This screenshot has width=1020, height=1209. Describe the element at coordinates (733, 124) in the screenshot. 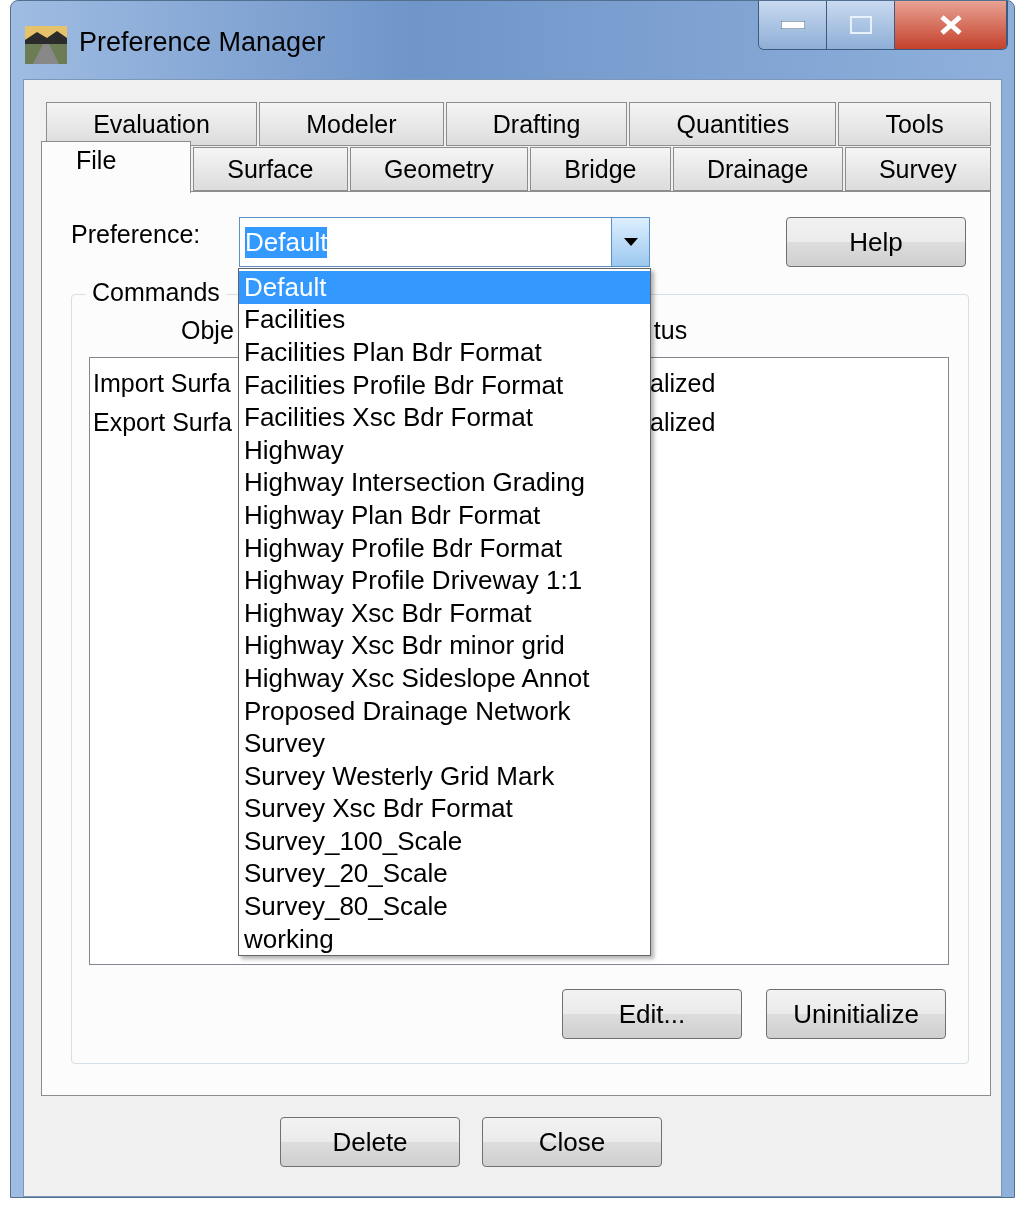

I see `tab: Quantities` at that location.